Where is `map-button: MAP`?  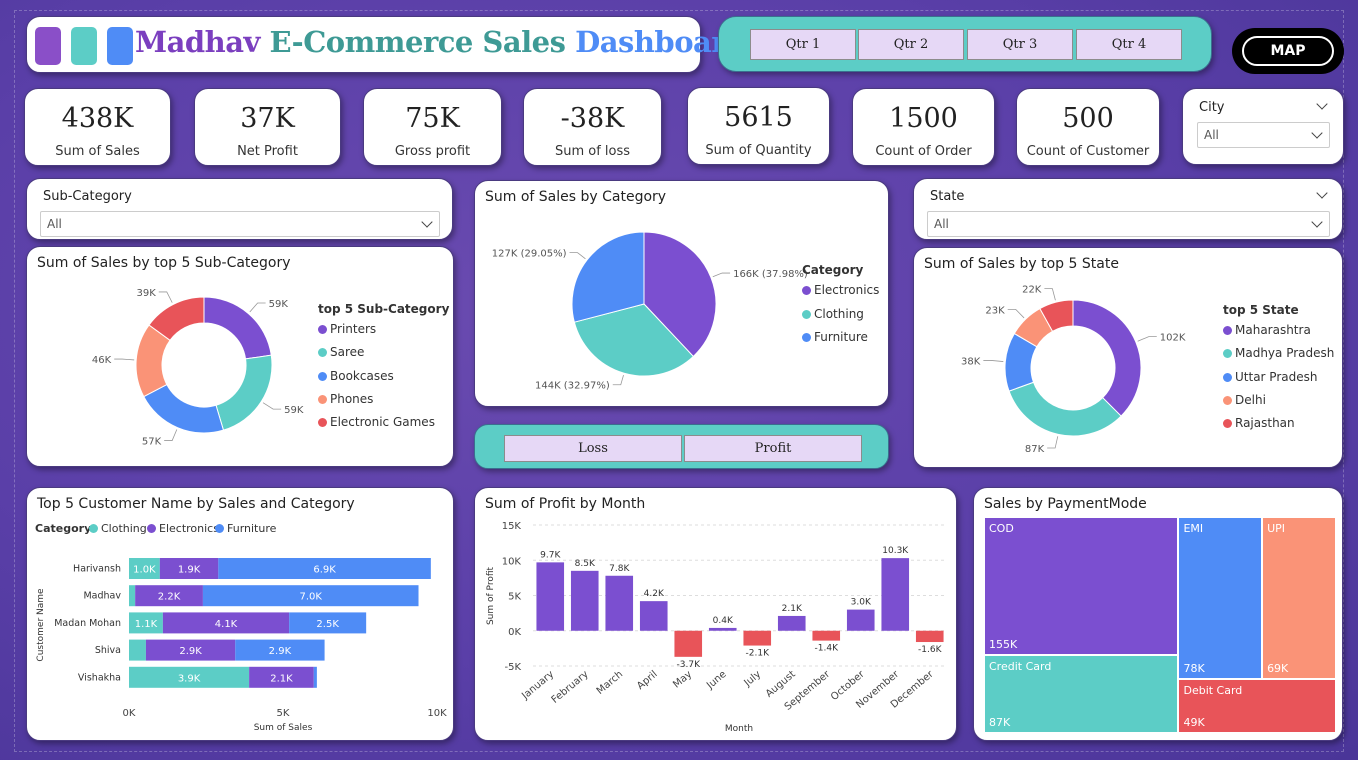 map-button: MAP is located at coordinates (1288, 51).